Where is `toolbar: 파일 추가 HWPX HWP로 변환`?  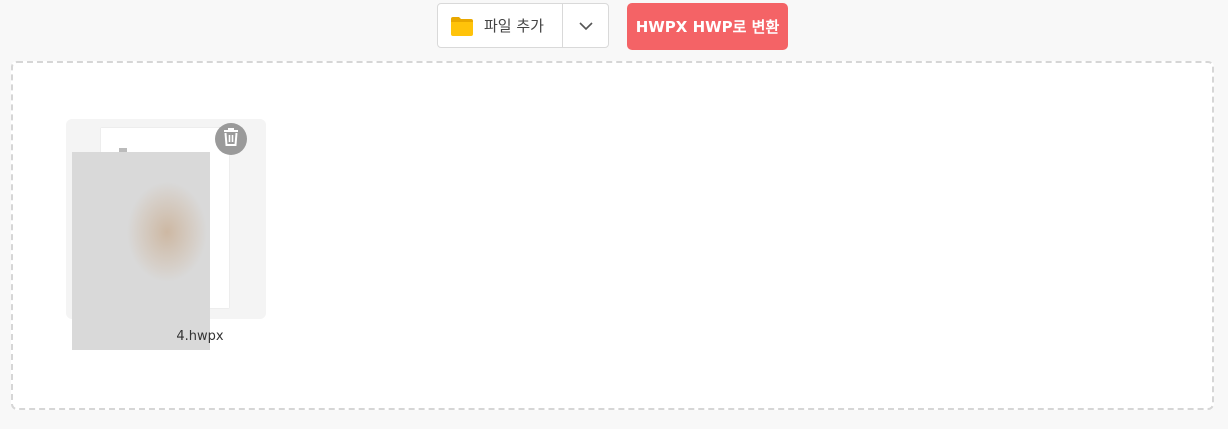
toolbar: 파일 추가 HWPX HWP로 변환 is located at coordinates (614, 27).